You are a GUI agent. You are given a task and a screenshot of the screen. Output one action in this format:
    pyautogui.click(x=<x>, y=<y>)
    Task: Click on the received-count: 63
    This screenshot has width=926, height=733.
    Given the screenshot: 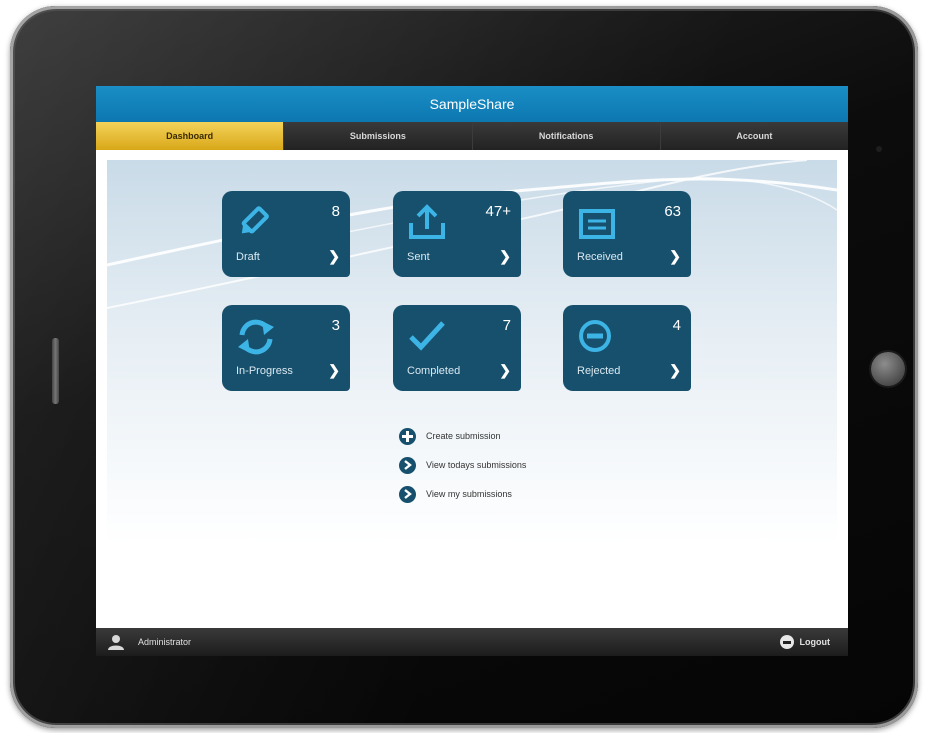 What is the action you would take?
    pyautogui.click(x=672, y=211)
    